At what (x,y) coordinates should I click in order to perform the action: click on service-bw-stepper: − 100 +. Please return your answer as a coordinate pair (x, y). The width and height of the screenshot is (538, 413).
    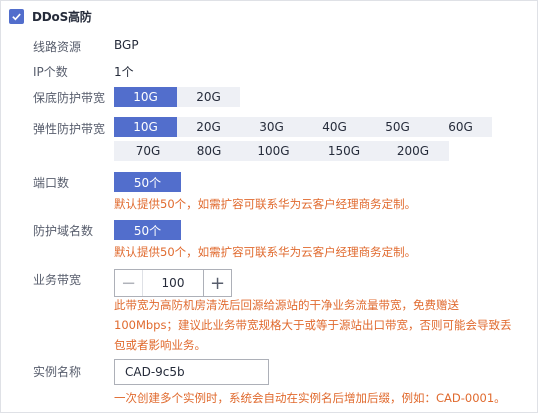
    Looking at the image, I should click on (173, 283).